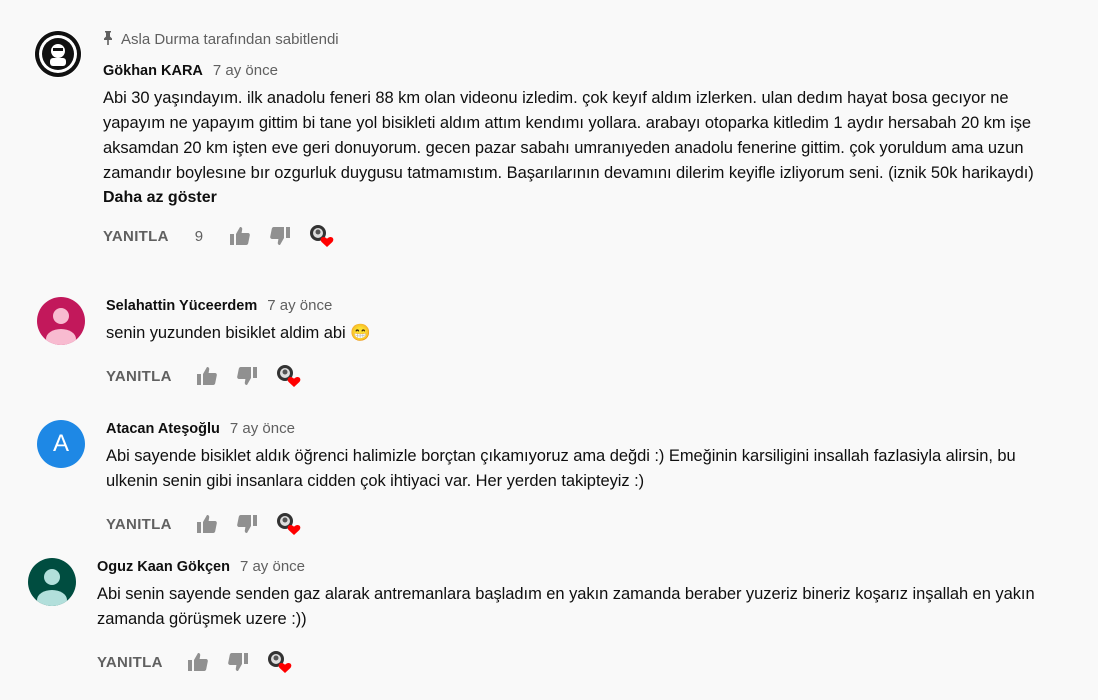 The height and width of the screenshot is (700, 1098). Describe the element at coordinates (163, 567) in the screenshot. I see `comment-author: Oguz Kaan Gökçen` at that location.